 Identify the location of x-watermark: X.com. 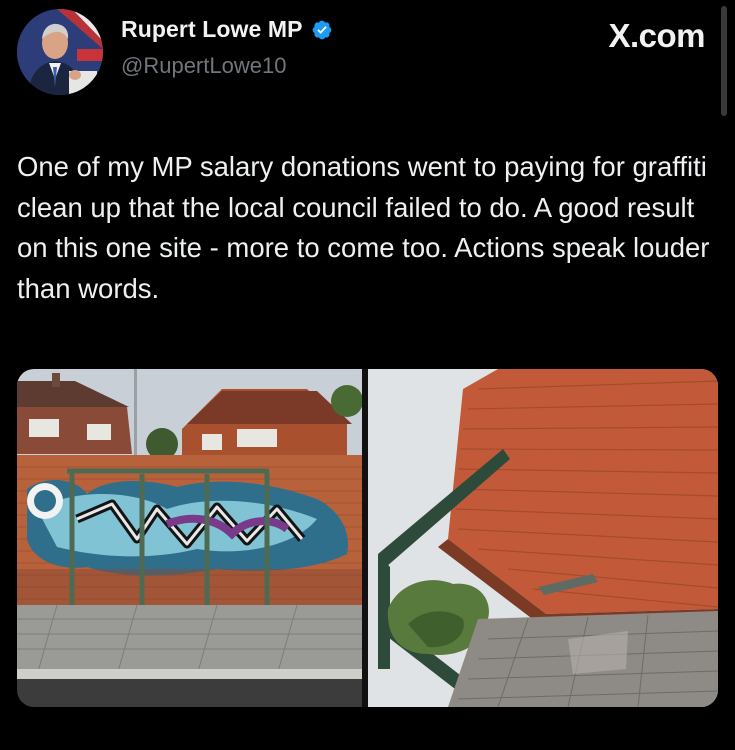
(656, 35).